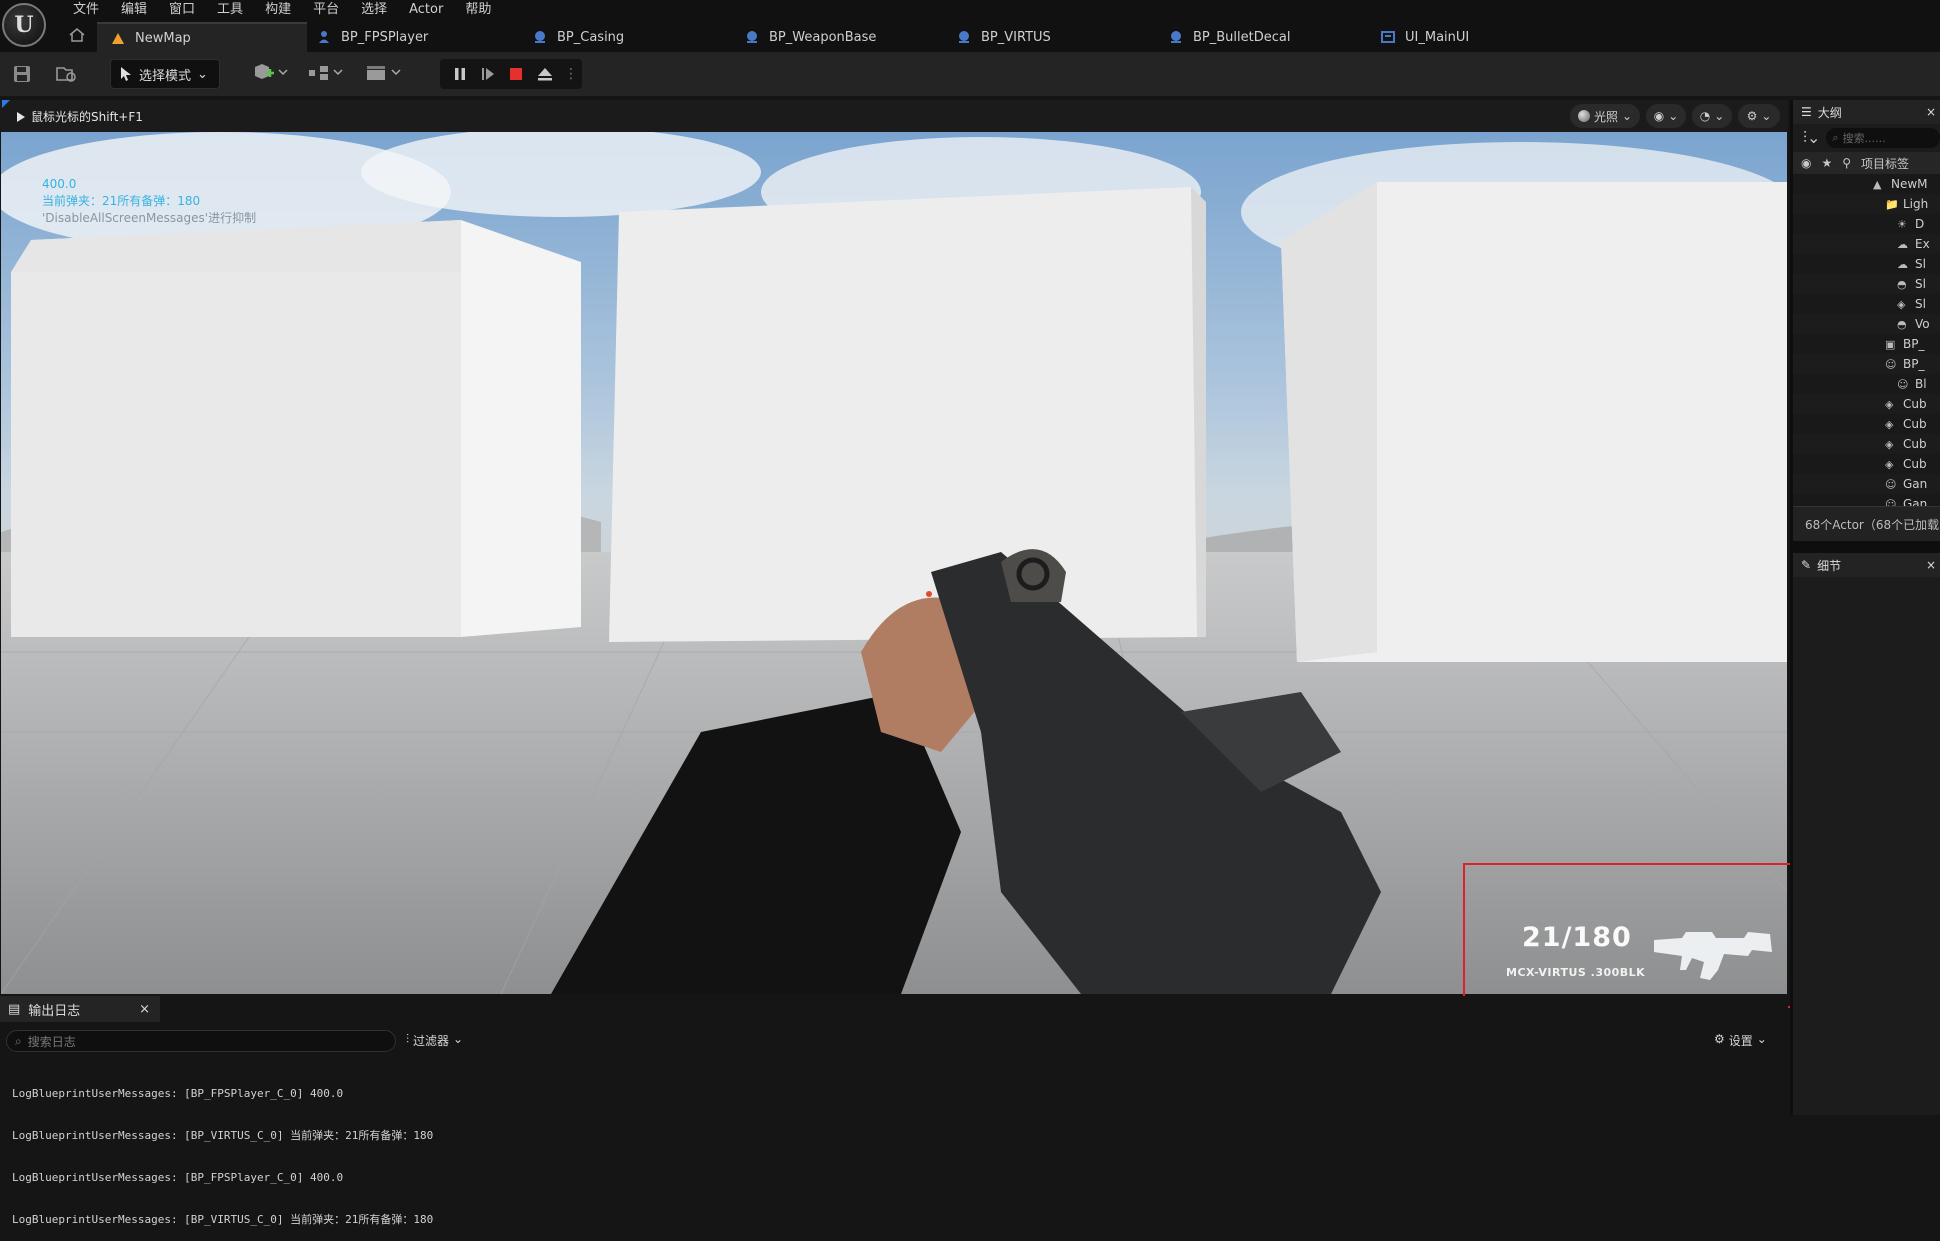 The height and width of the screenshot is (1241, 1940). I want to click on eject-icon, so click(545, 74).